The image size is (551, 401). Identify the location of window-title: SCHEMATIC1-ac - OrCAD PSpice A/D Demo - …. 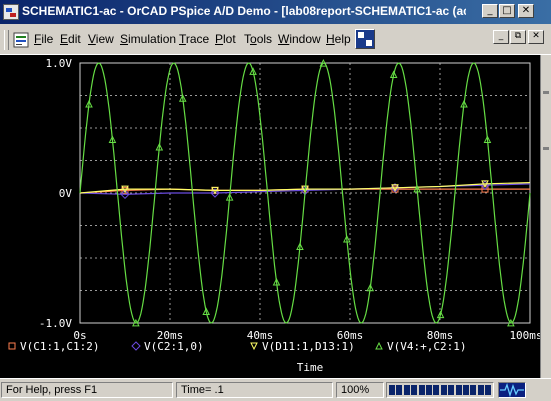
(244, 11).